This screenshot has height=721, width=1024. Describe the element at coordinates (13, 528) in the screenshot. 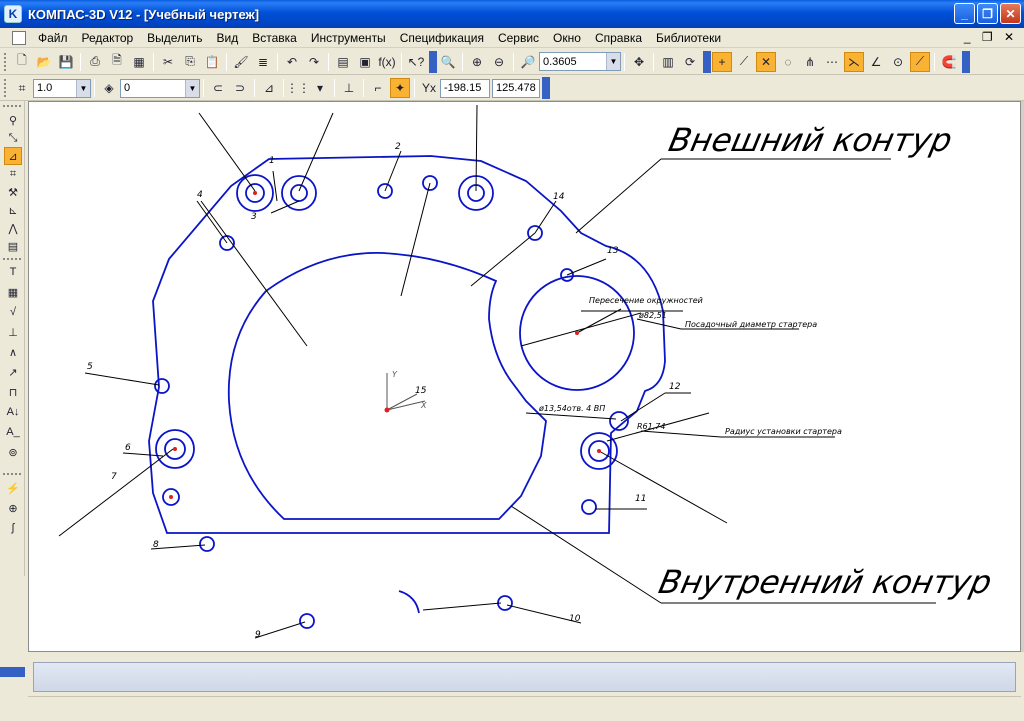

I see `wave-line-icon: ʃ` at that location.